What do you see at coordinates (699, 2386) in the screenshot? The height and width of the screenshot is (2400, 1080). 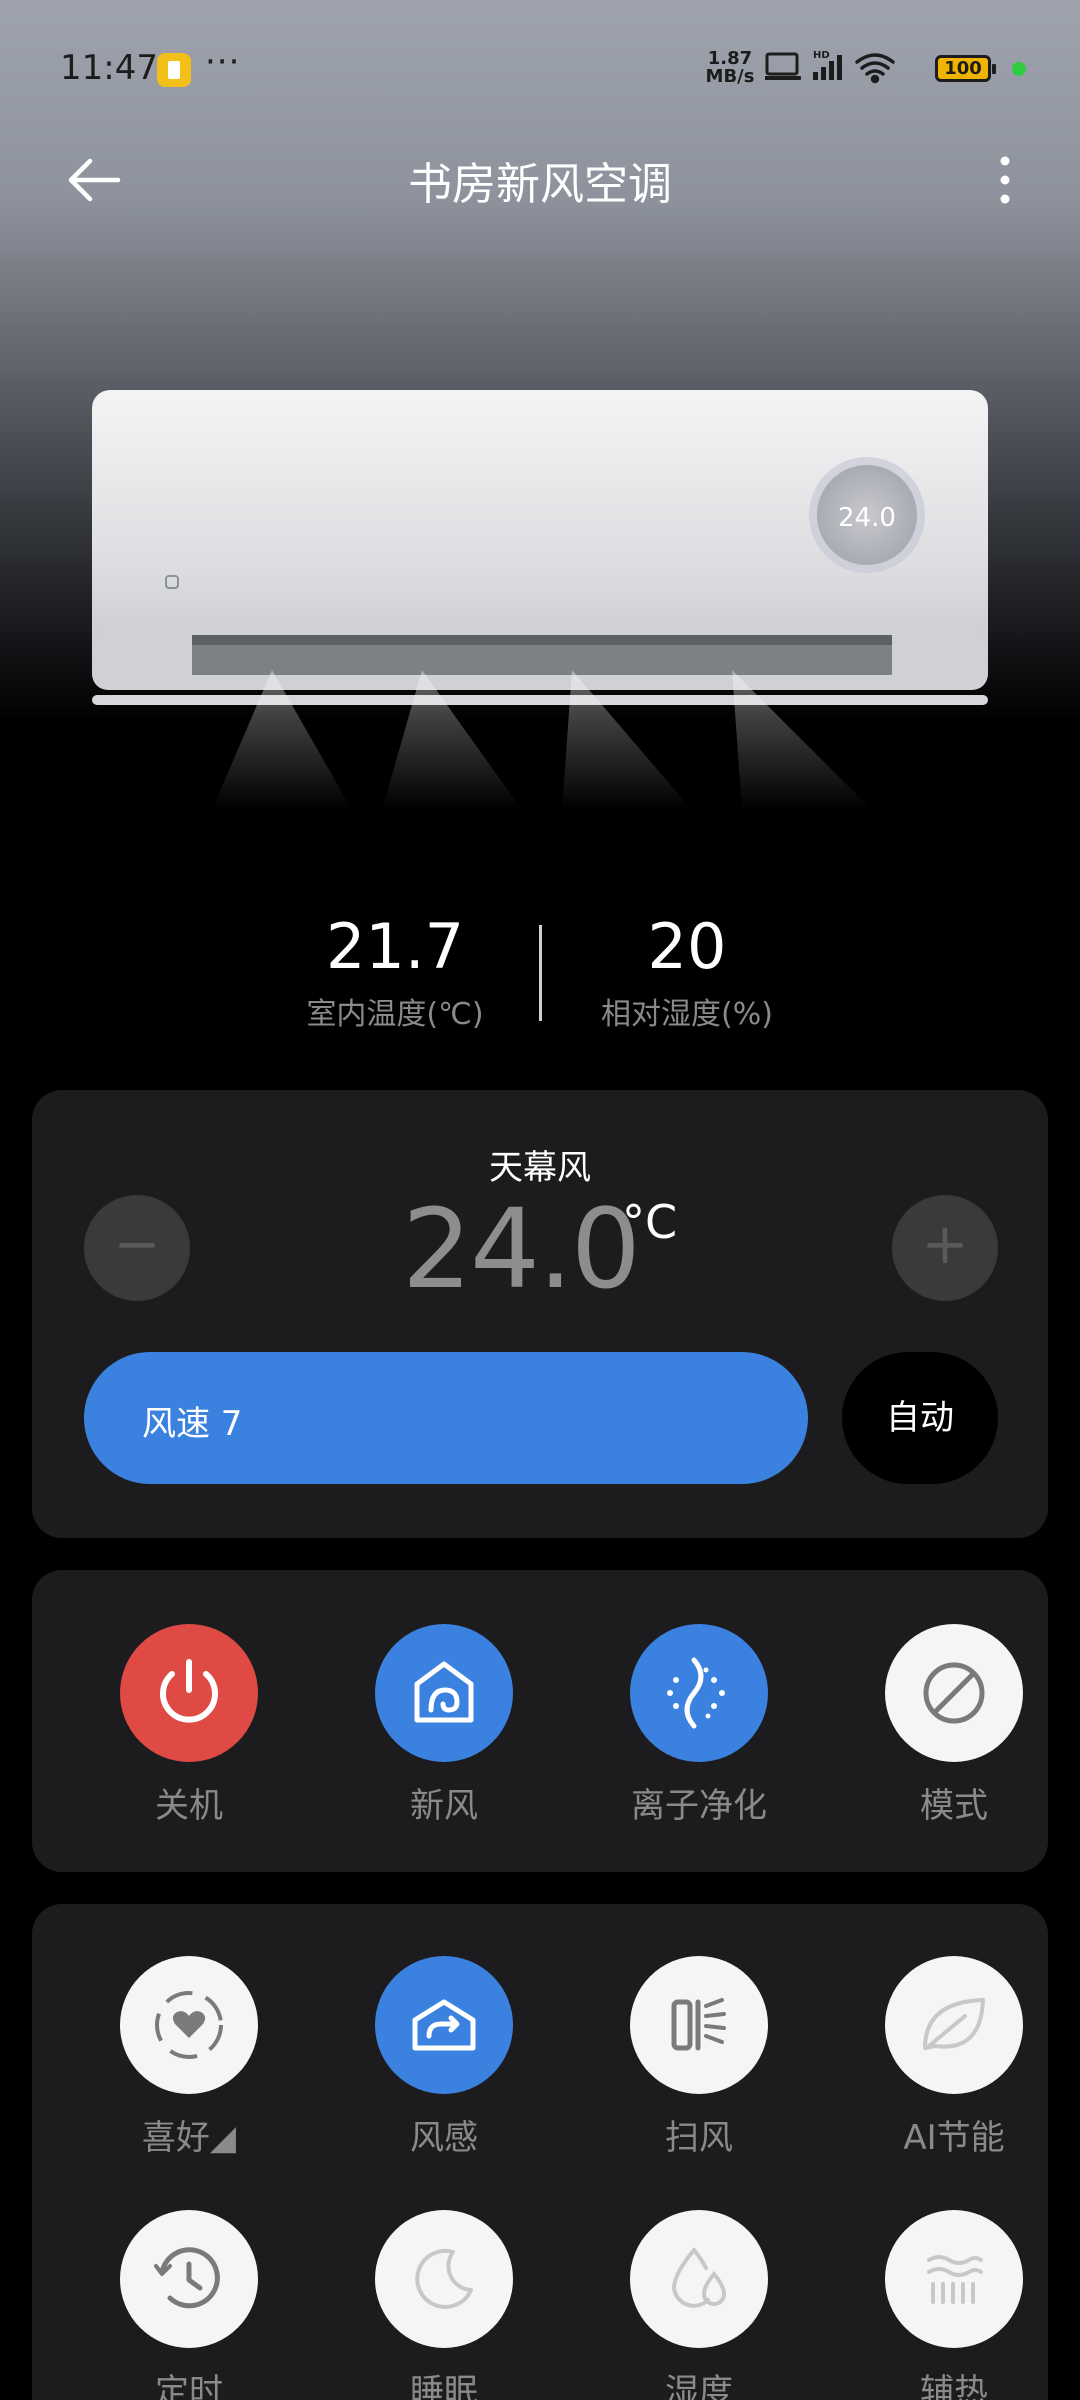 I see `humidity-label-text: 湿度` at bounding box center [699, 2386].